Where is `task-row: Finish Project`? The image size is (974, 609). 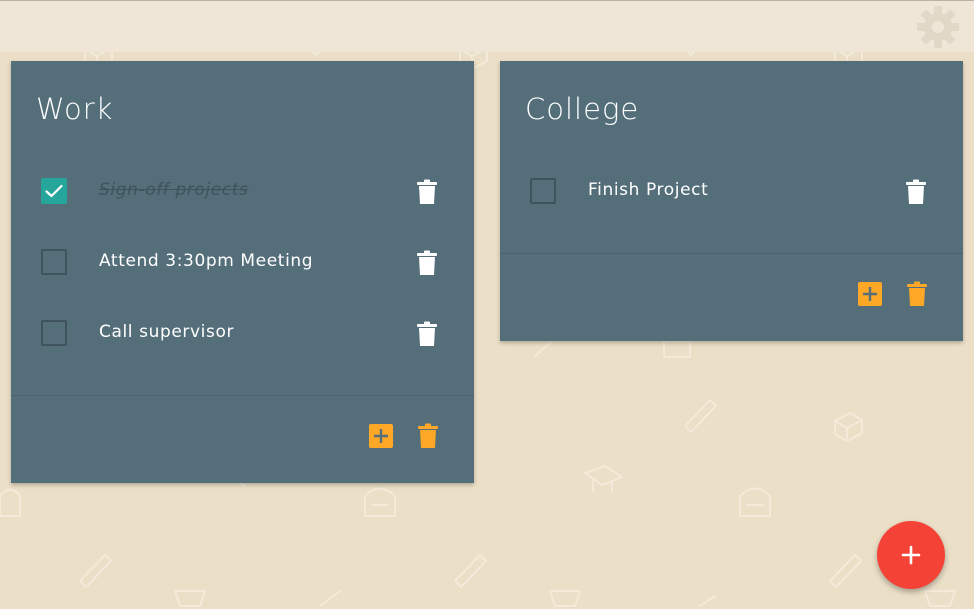
task-row: Finish Project is located at coordinates (731, 191).